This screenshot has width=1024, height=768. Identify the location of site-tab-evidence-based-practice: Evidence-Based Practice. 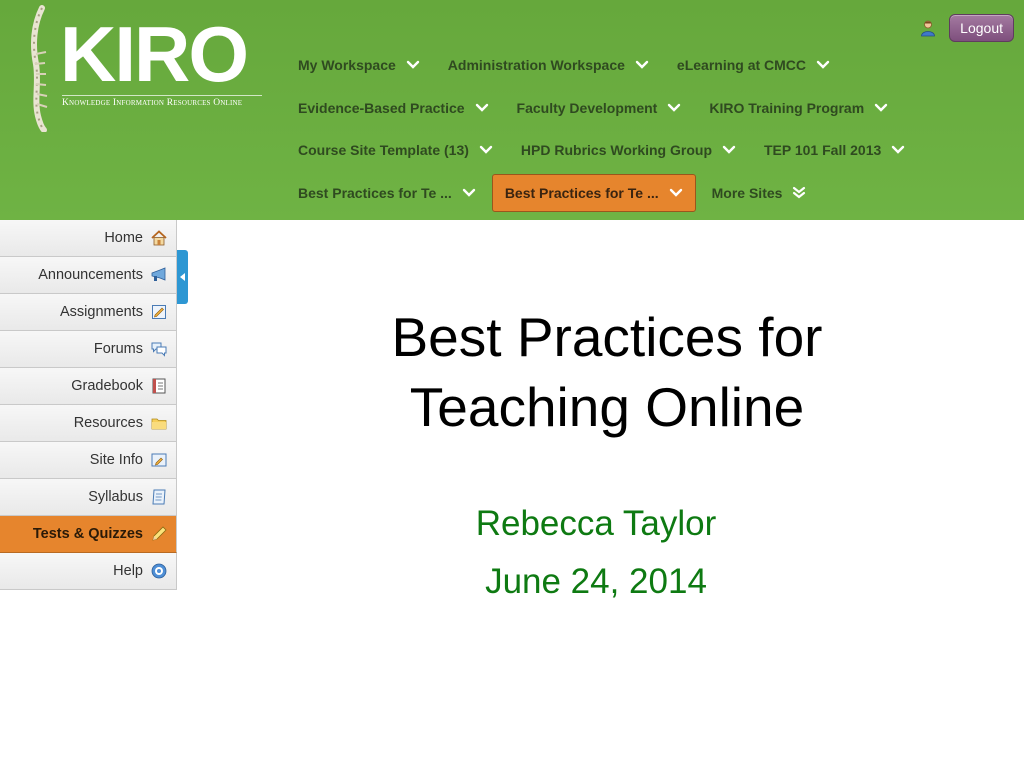
(393, 108).